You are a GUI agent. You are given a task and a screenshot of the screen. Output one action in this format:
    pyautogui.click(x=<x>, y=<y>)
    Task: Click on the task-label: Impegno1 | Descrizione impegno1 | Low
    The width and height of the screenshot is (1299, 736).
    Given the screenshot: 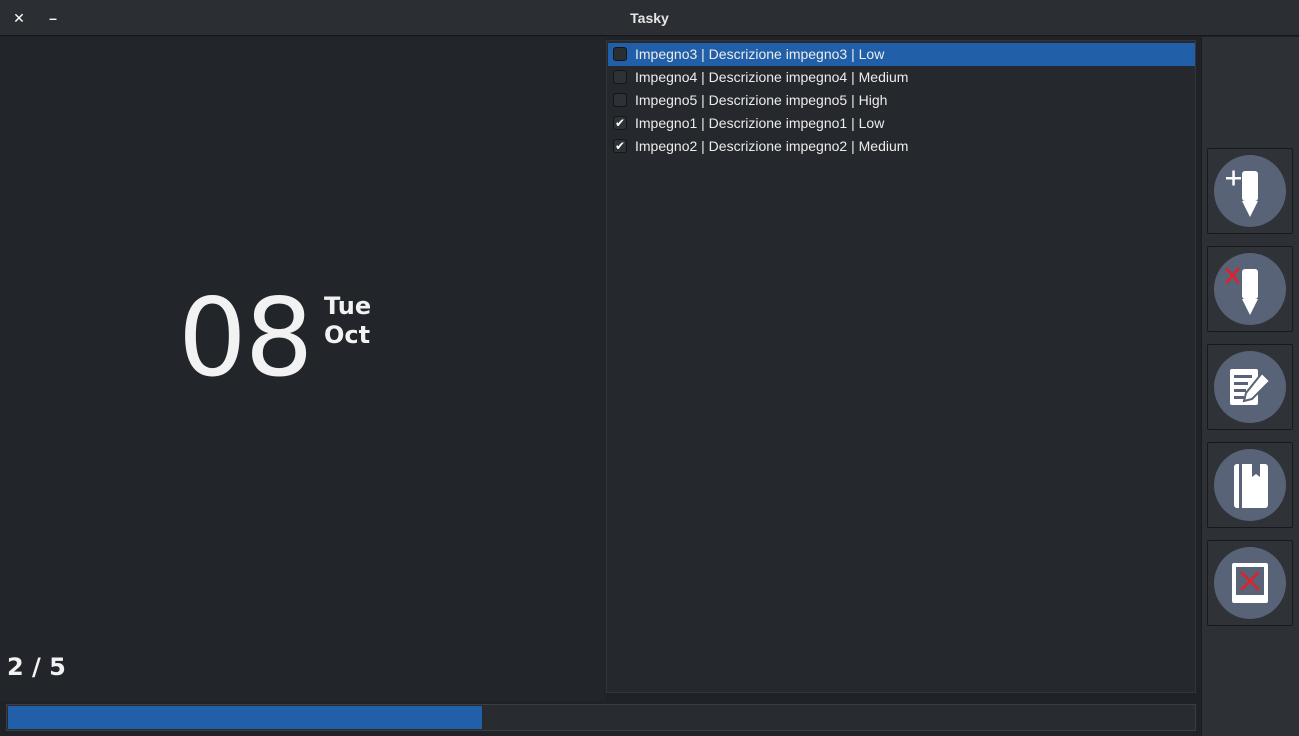 What is the action you would take?
    pyautogui.click(x=760, y=123)
    